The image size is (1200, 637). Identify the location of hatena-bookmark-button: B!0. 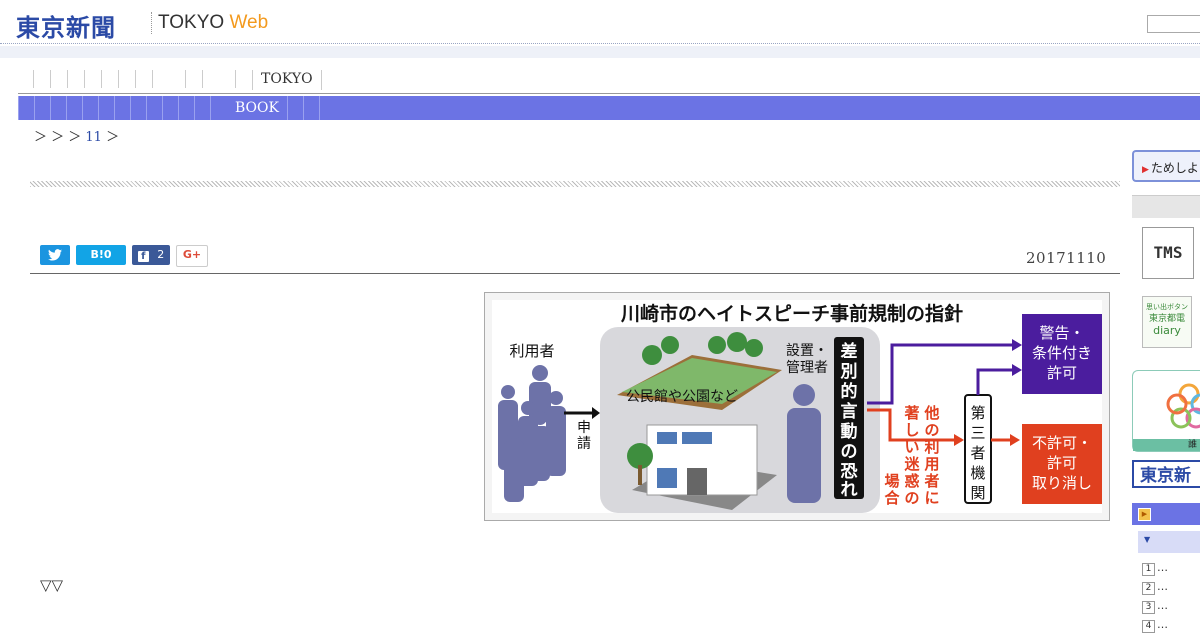
(101, 255).